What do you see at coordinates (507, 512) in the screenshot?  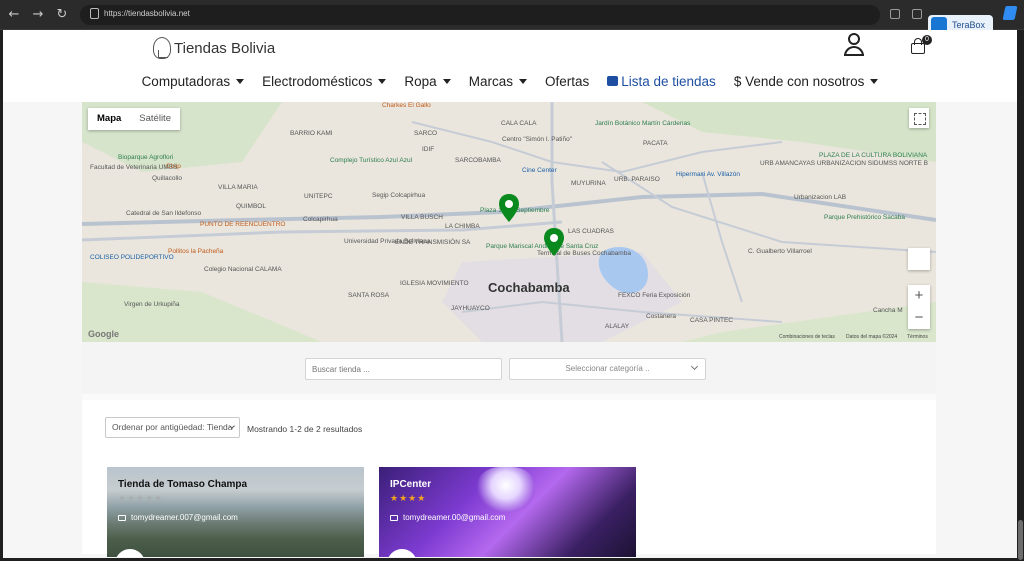 I see `store-card: IPCenter ★★★★ tomydreamer.00@gmail.com` at bounding box center [507, 512].